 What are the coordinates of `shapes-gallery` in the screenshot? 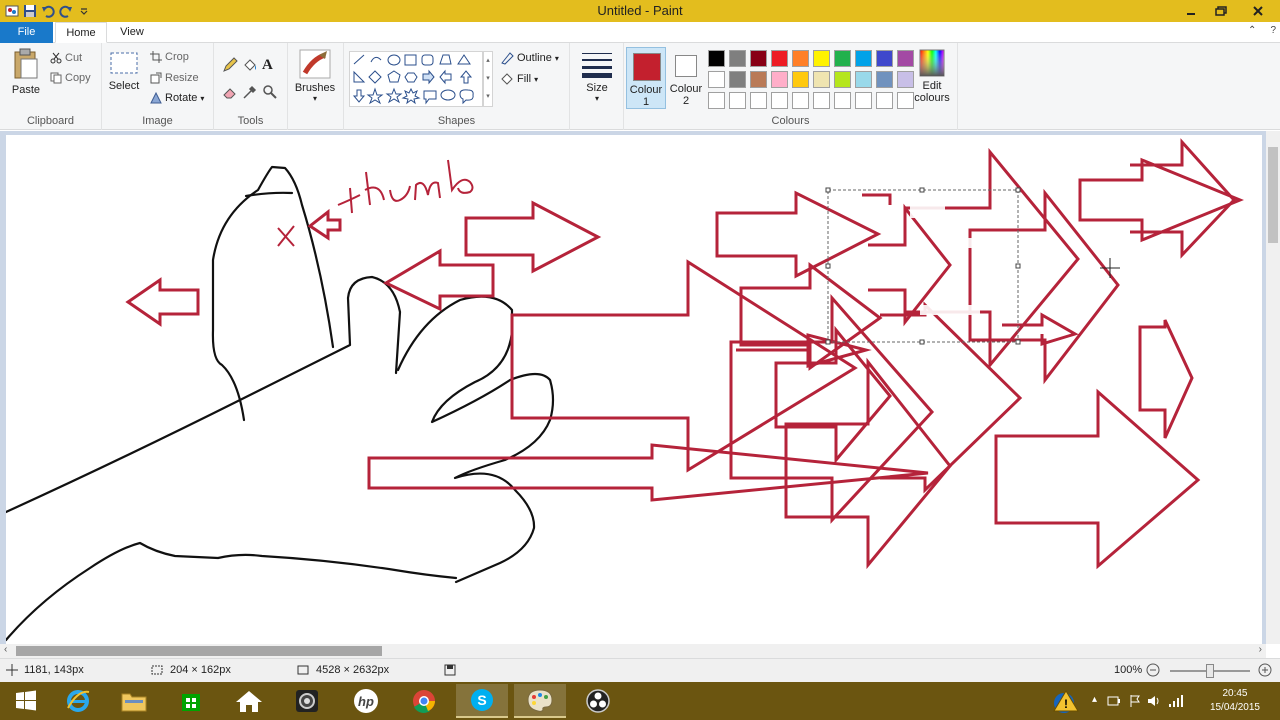 It's located at (416, 79).